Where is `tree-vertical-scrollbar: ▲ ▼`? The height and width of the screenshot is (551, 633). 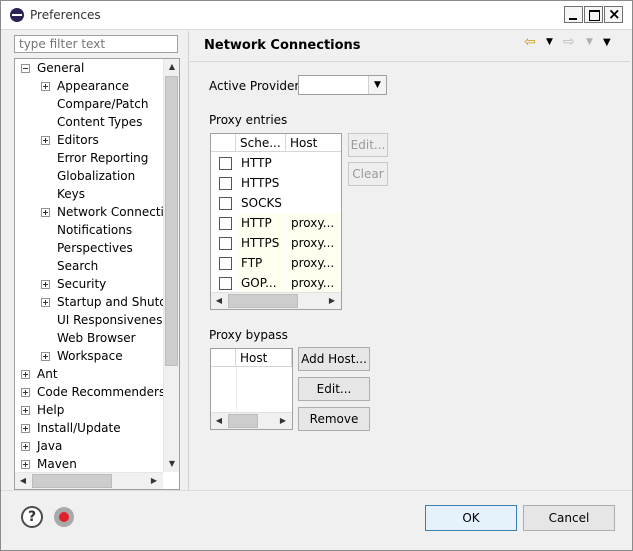 tree-vertical-scrollbar: ▲ ▼ is located at coordinates (171, 265).